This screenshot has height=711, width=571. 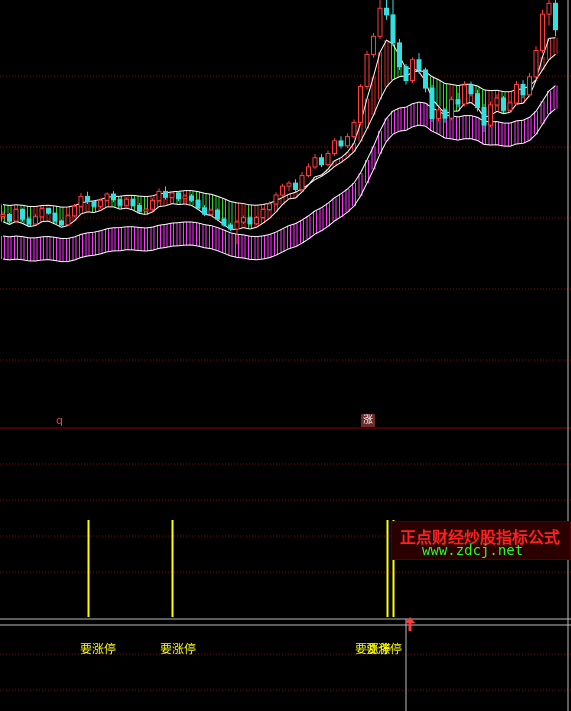 I want to click on watermark-url: www.zdcj.net, so click(x=473, y=551).